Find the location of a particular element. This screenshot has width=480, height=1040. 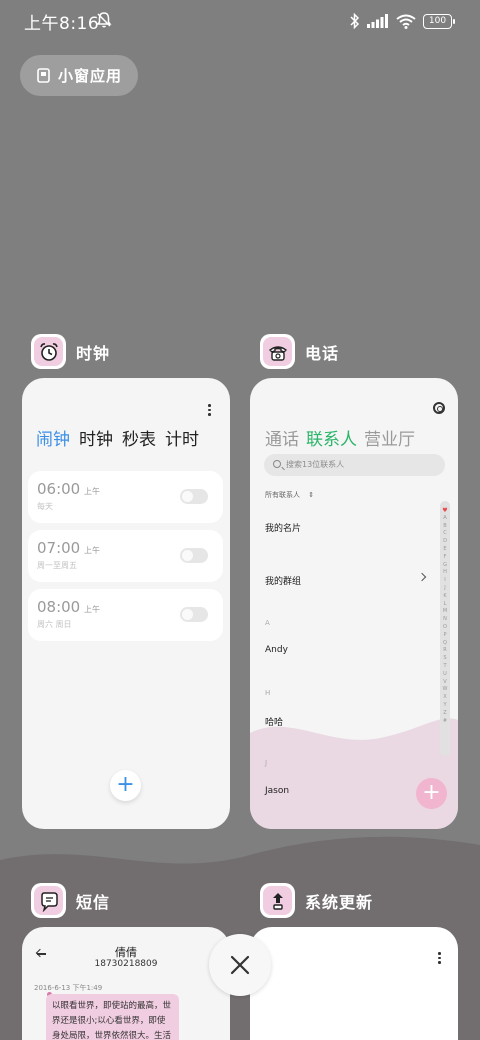

alarm-time: 07:00 is located at coordinates (59, 548).